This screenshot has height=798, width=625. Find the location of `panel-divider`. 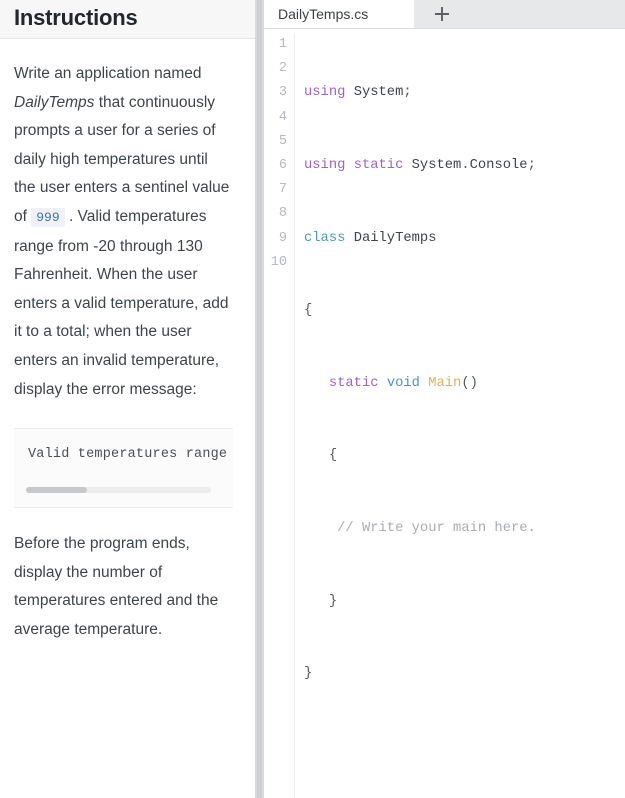

panel-divider is located at coordinates (259, 399).